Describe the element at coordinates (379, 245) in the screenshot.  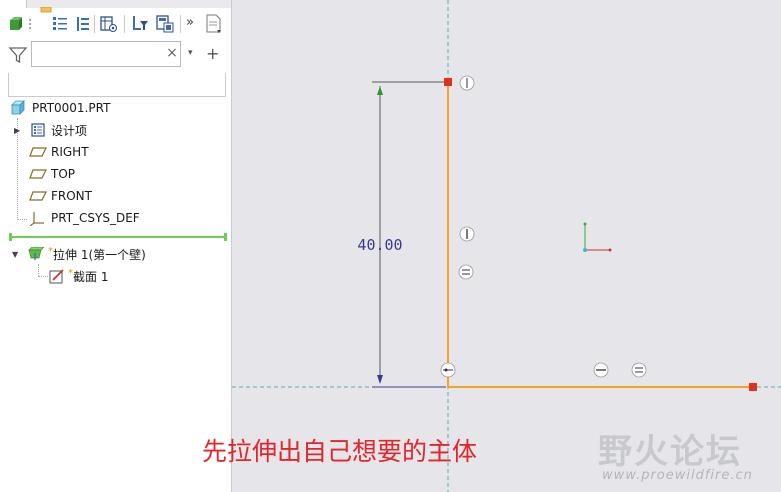
I see `dimension-value: 40.00` at that location.